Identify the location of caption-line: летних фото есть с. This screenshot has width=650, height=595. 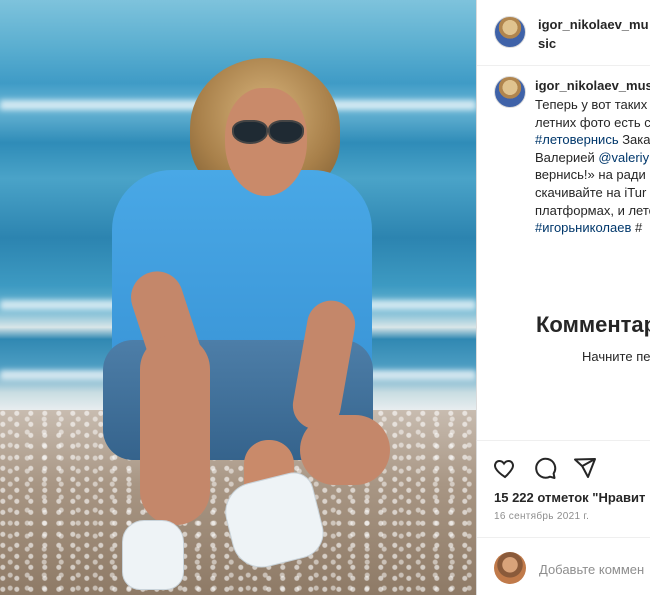
(592, 122).